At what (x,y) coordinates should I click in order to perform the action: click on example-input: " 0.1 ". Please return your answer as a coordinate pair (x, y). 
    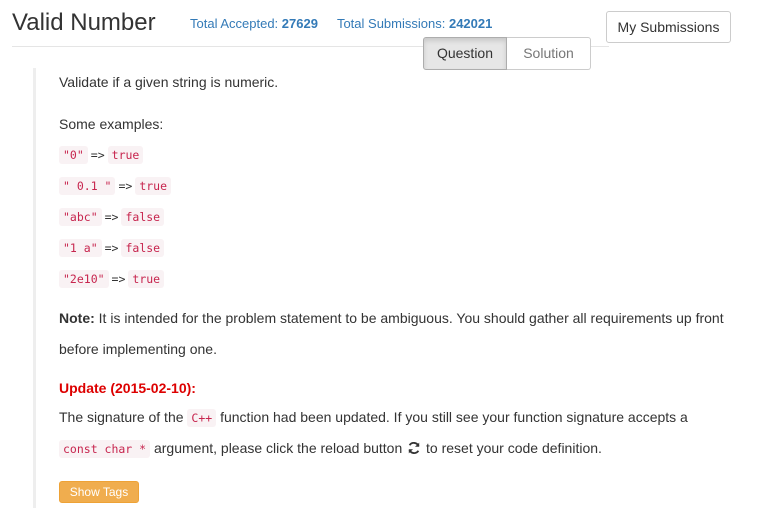
    Looking at the image, I should click on (87, 186).